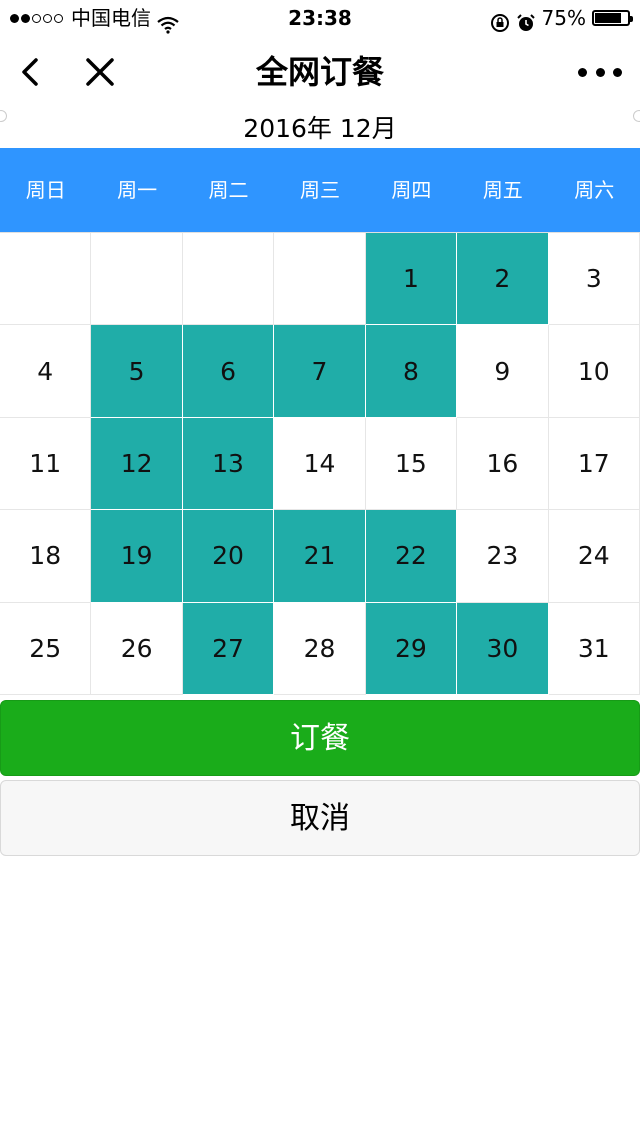 Image resolution: width=640 pixels, height=1138 pixels. I want to click on back-icon, so click(34, 72).